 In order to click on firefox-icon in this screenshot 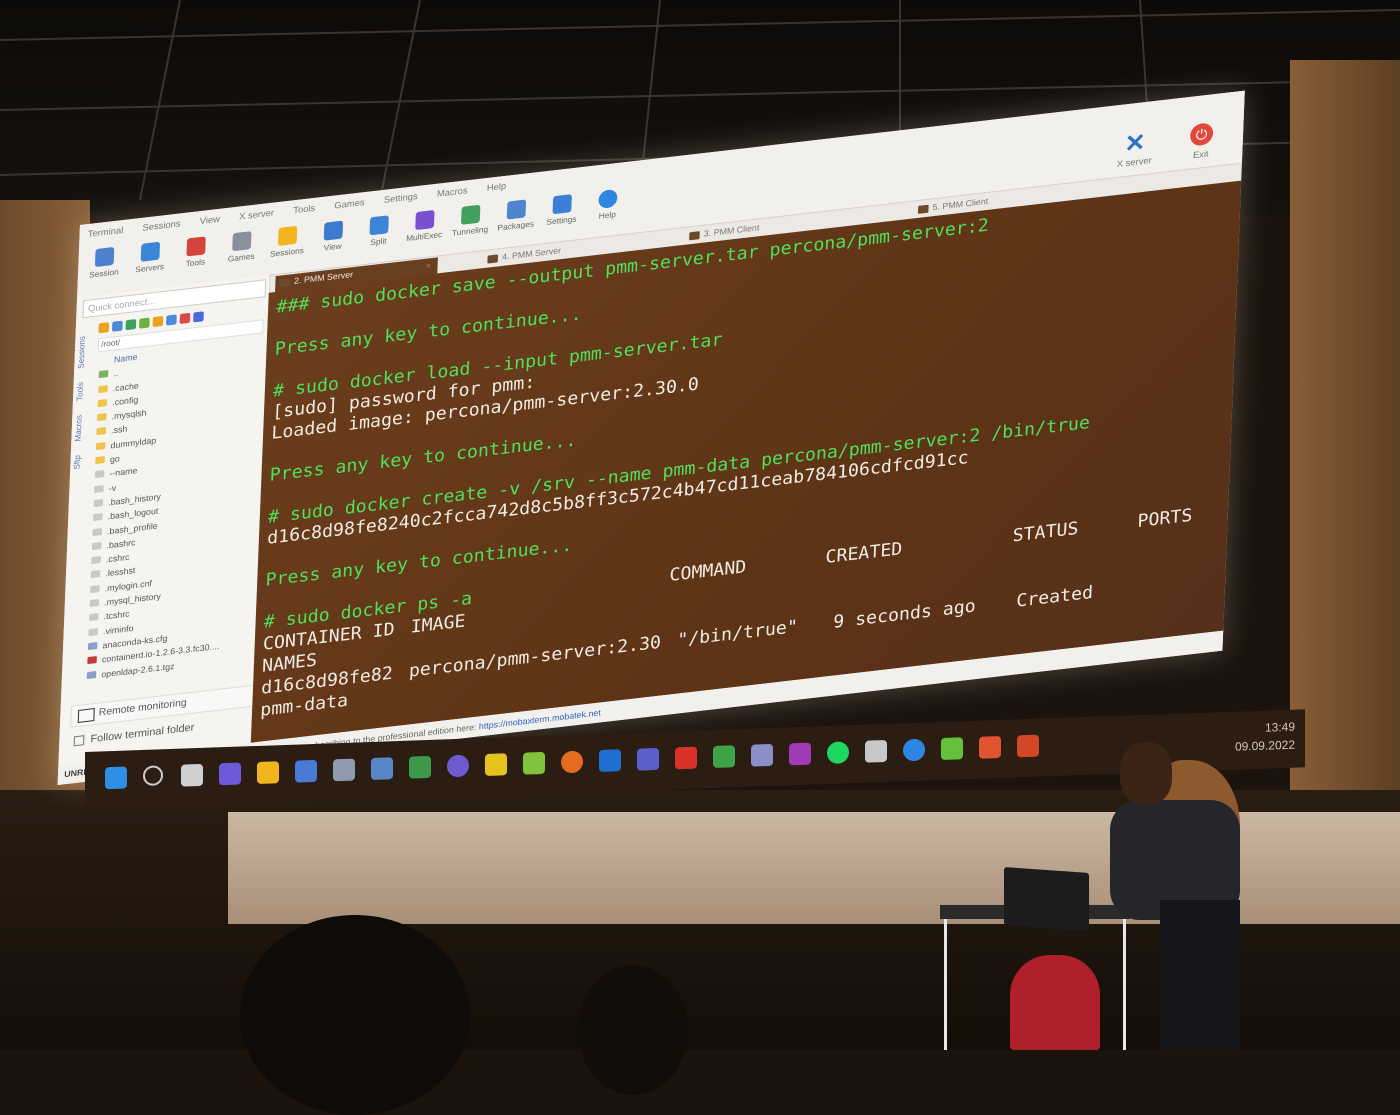, I will do `click(572, 762)`.